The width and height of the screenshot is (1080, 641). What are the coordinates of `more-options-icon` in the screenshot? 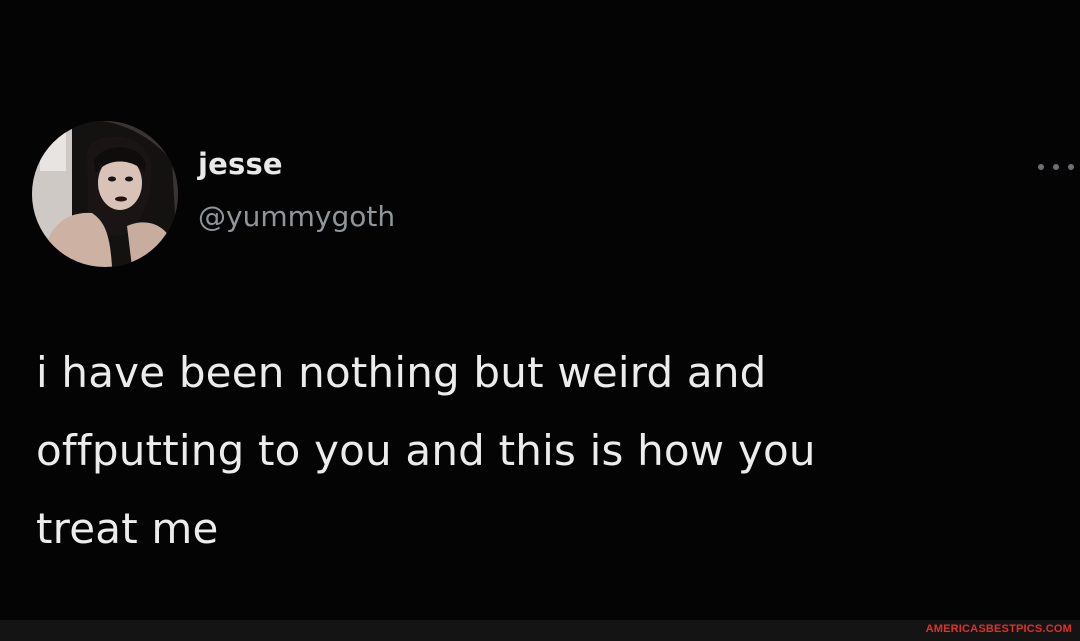 It's located at (1056, 167).